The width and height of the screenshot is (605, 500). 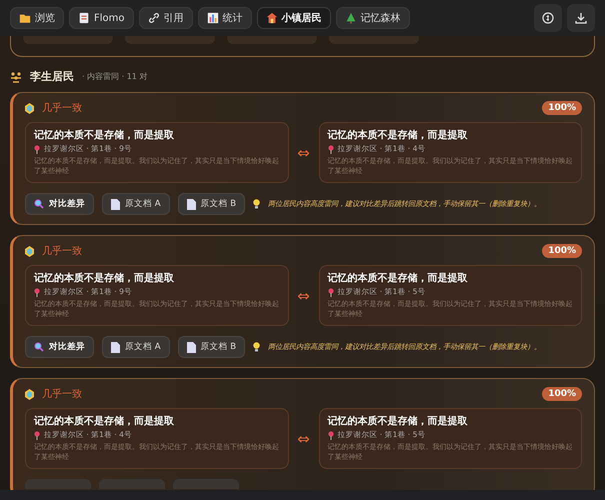 I want to click on folder-icon, so click(x=25, y=18).